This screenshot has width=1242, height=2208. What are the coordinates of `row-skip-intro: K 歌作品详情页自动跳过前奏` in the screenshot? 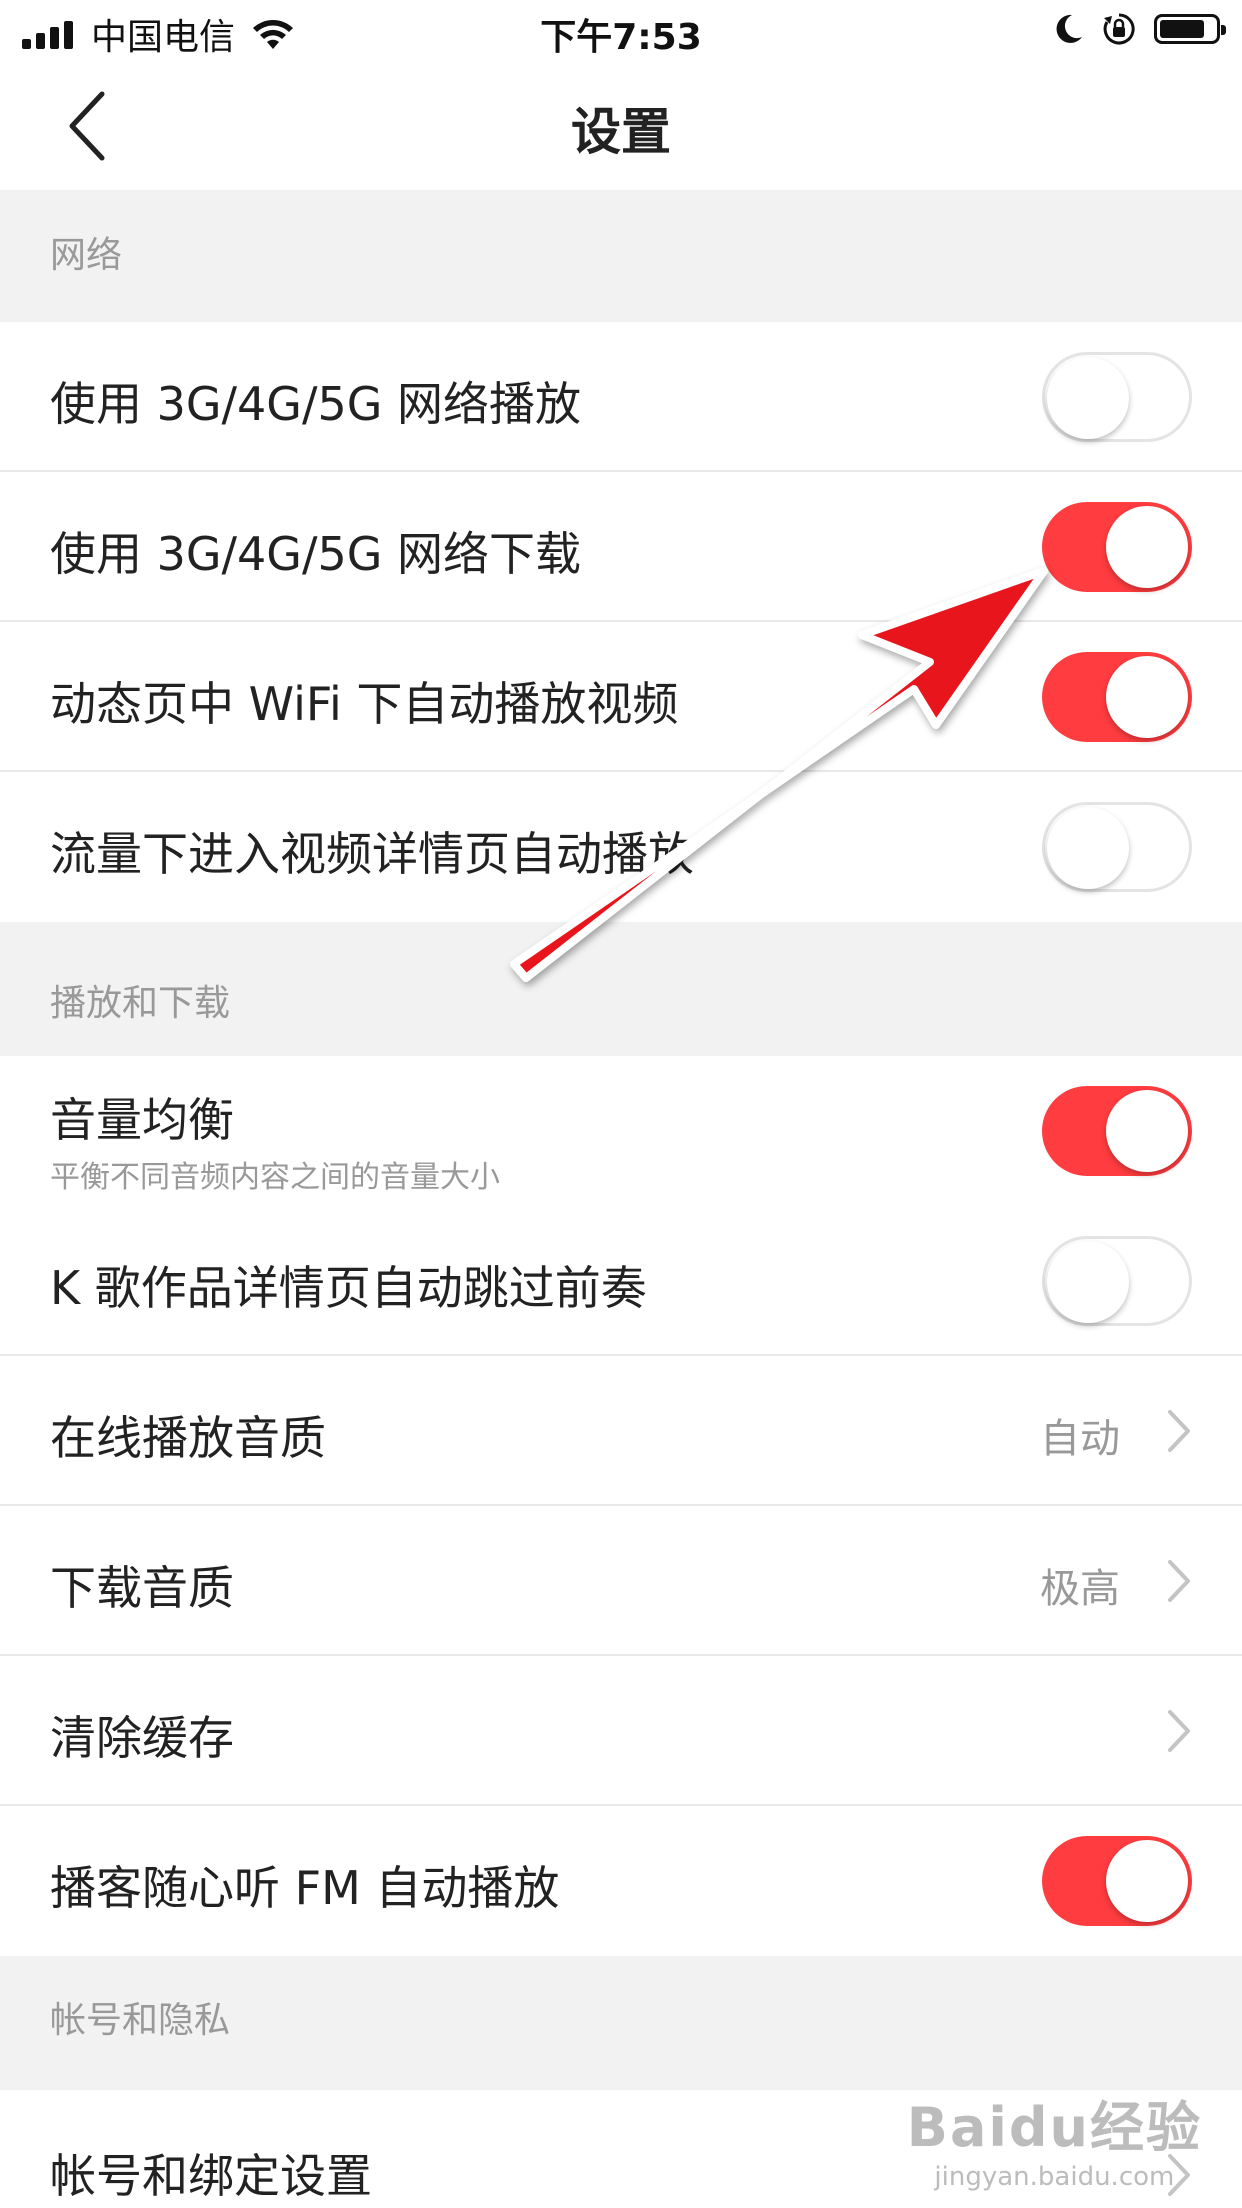 It's located at (621, 1281).